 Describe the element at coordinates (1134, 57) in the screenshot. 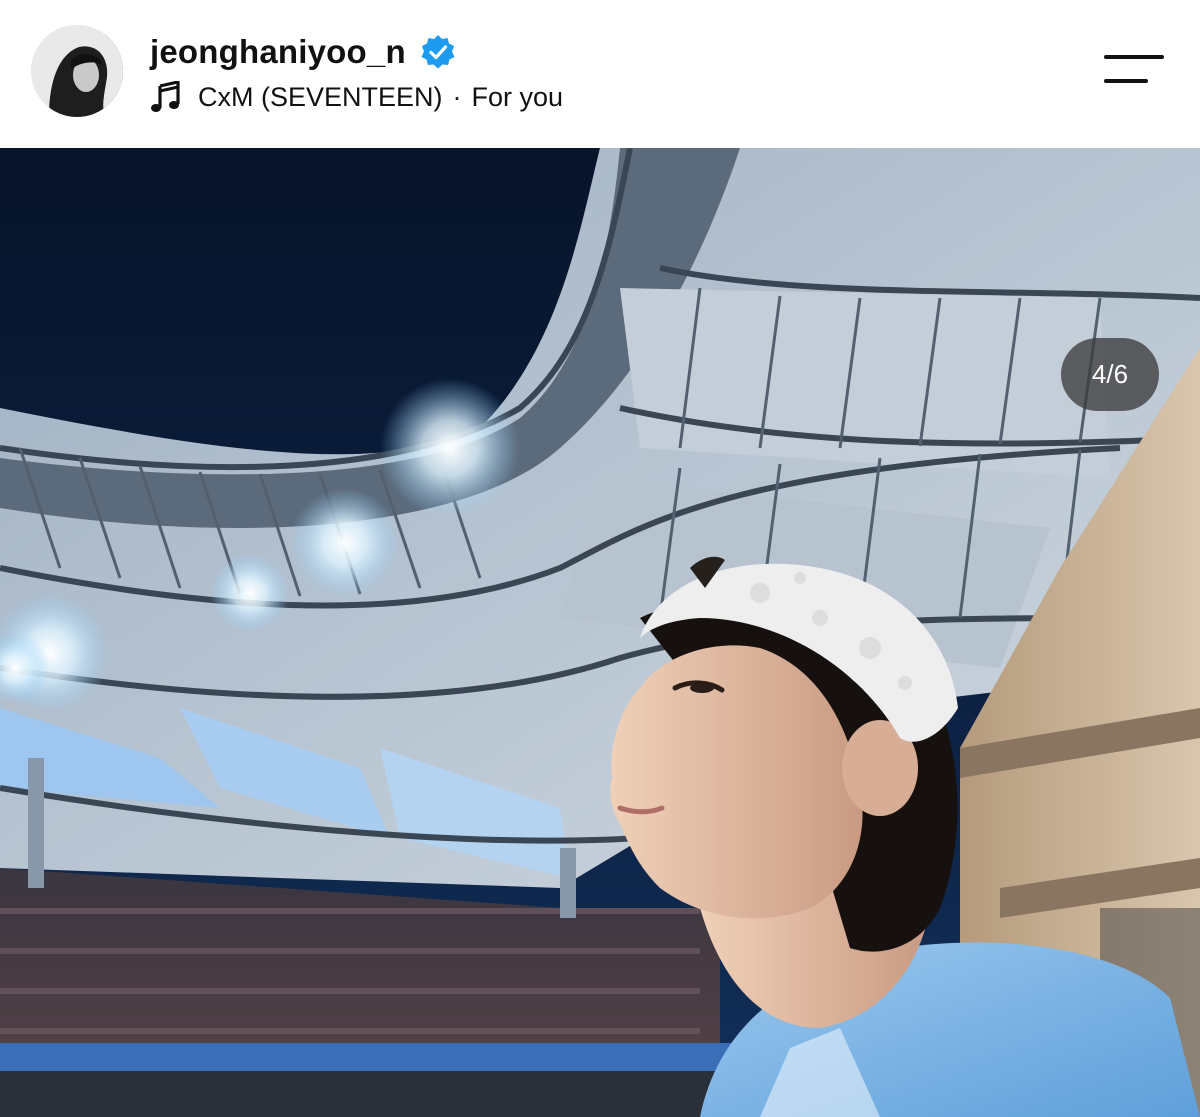

I see `menu-line-top` at that location.